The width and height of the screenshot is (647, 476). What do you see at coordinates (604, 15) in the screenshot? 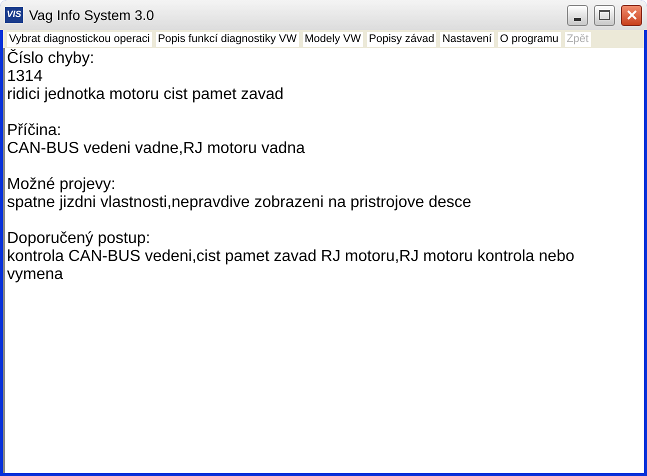
I see `maximize-button` at bounding box center [604, 15].